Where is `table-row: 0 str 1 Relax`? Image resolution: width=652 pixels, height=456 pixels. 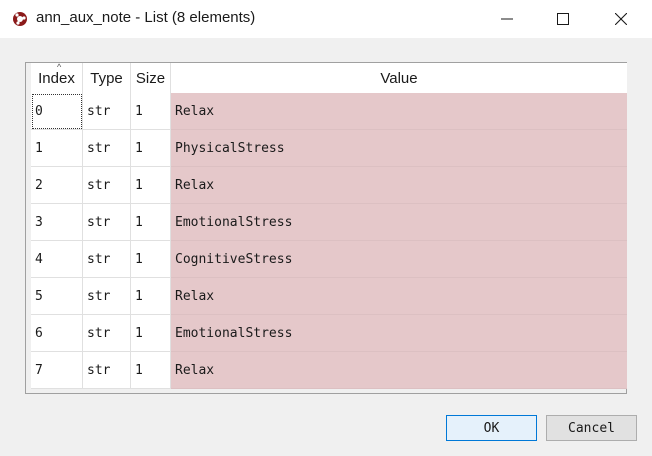
table-row: 0 str 1 Relax is located at coordinates (329, 111).